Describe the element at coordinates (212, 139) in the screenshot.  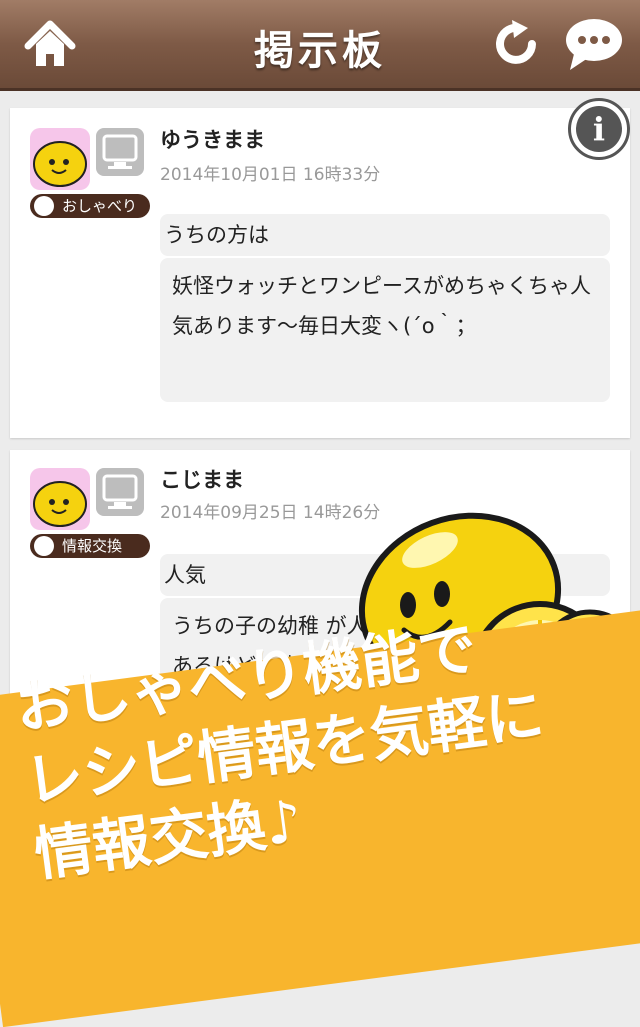
I see `post-username: ゆうきまま` at that location.